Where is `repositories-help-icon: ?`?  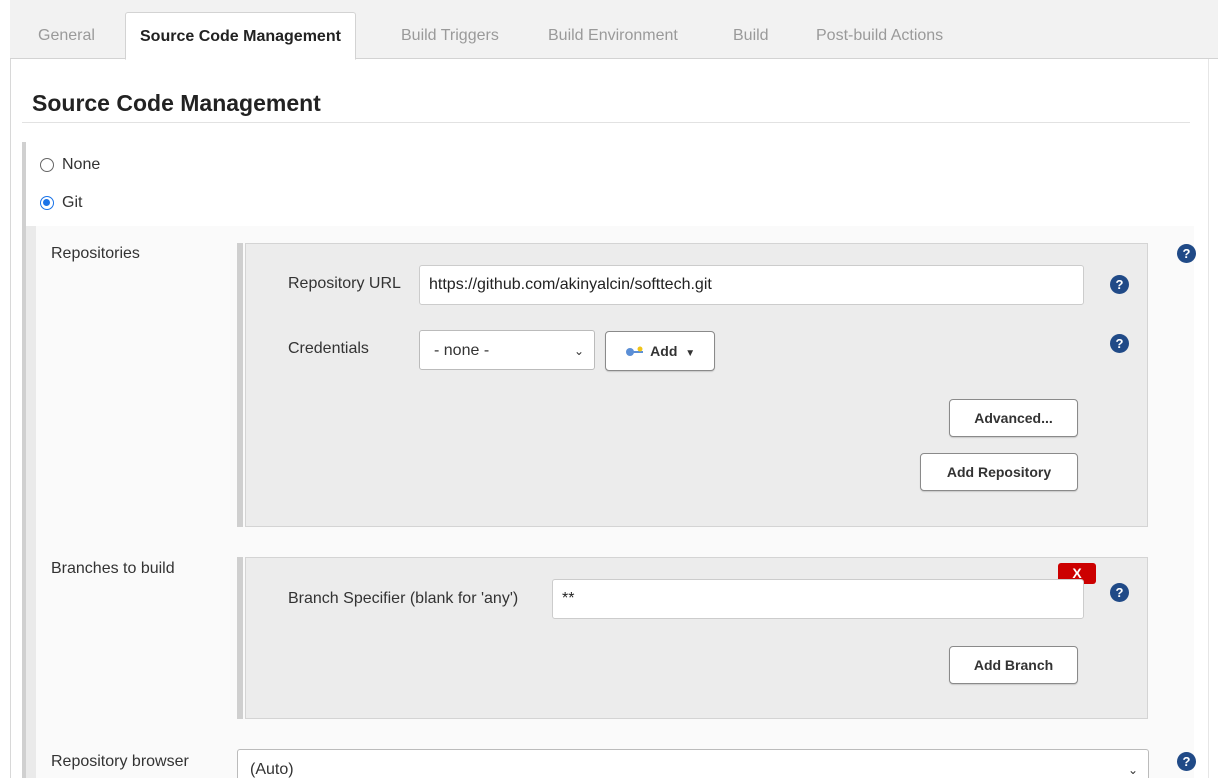 repositories-help-icon: ? is located at coordinates (1186, 253).